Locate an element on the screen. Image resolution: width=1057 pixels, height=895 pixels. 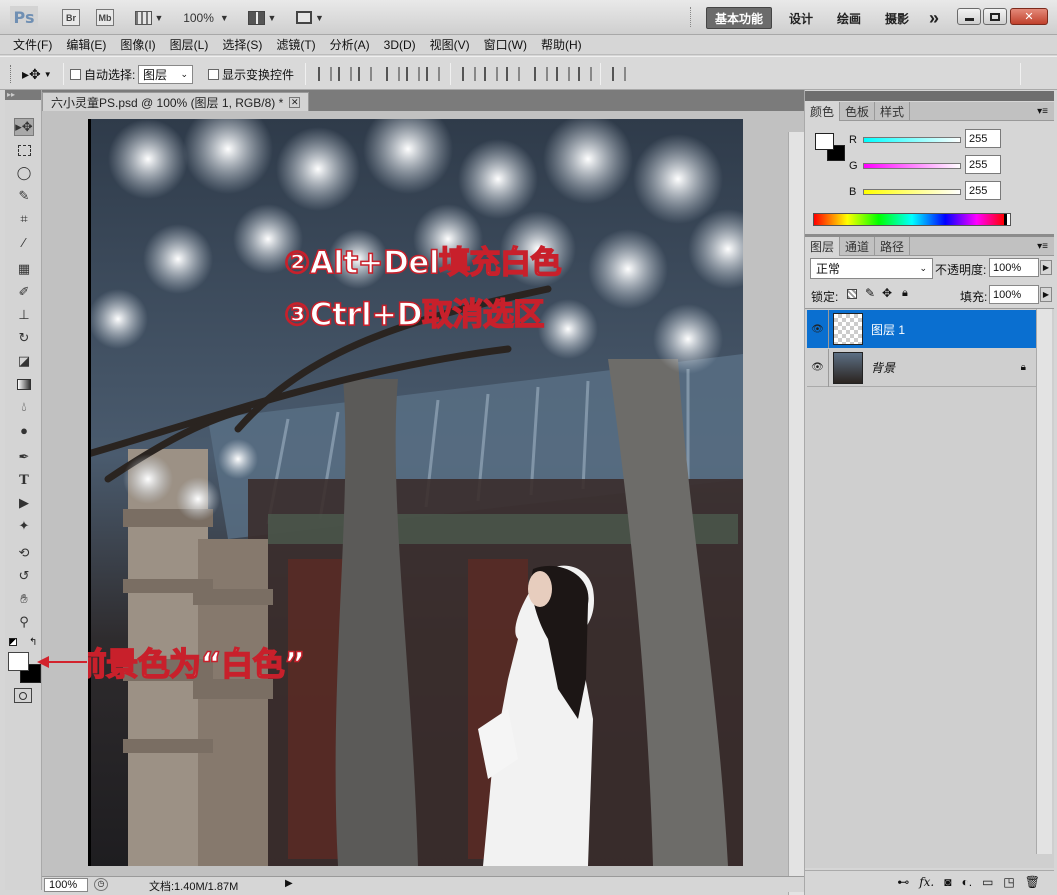
channel-b-input: 255 is located at coordinates (983, 190).